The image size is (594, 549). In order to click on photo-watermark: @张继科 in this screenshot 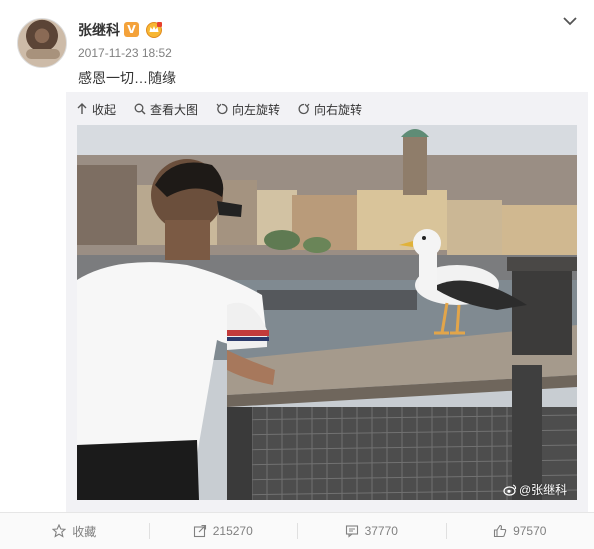, I will do `click(535, 489)`.